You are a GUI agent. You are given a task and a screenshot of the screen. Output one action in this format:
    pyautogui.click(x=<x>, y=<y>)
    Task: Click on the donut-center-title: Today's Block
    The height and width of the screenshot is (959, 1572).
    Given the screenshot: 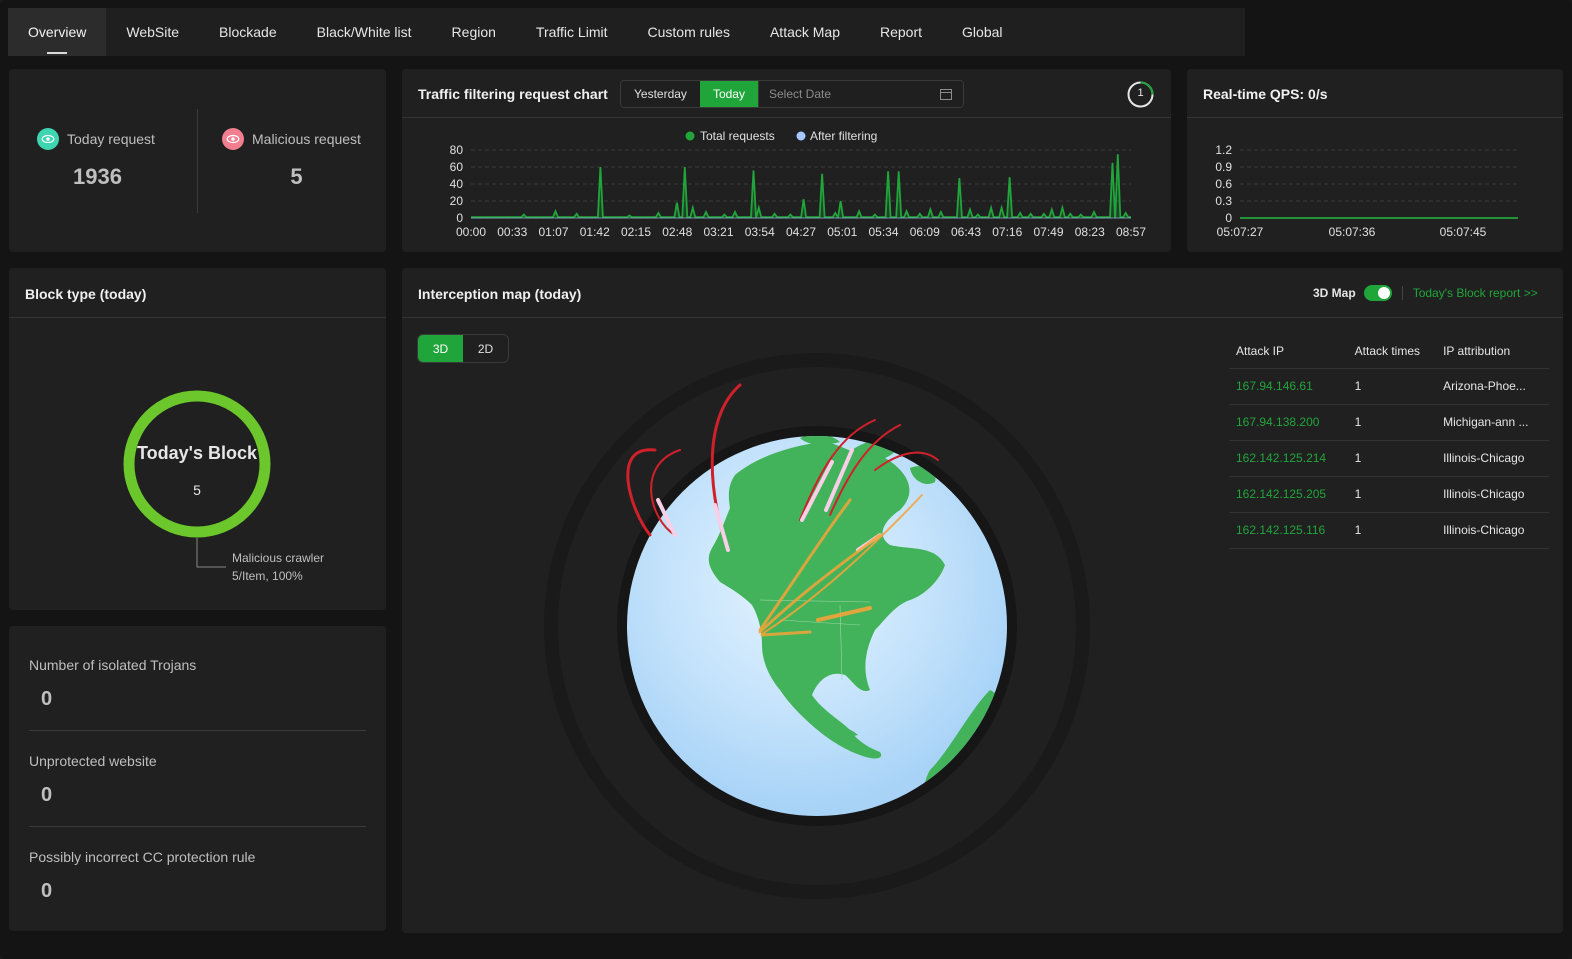 What is the action you would take?
    pyautogui.click(x=197, y=453)
    